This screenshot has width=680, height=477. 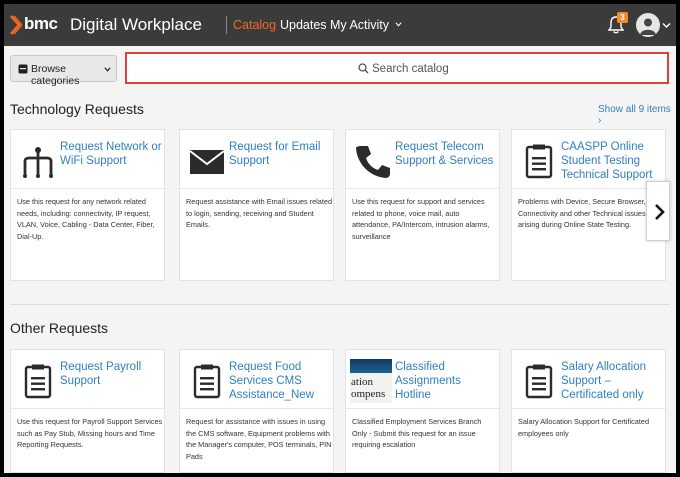 What do you see at coordinates (371, 366) in the screenshot?
I see `thumb-banner` at bounding box center [371, 366].